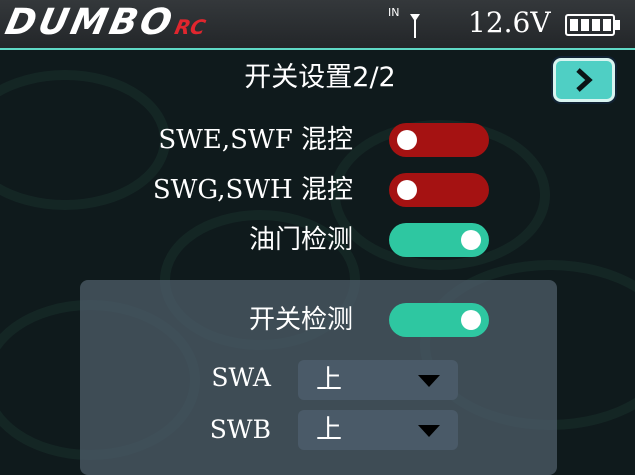 The width and height of the screenshot is (635, 475). What do you see at coordinates (241, 377) in the screenshot?
I see `swa-label: SWA` at bounding box center [241, 377].